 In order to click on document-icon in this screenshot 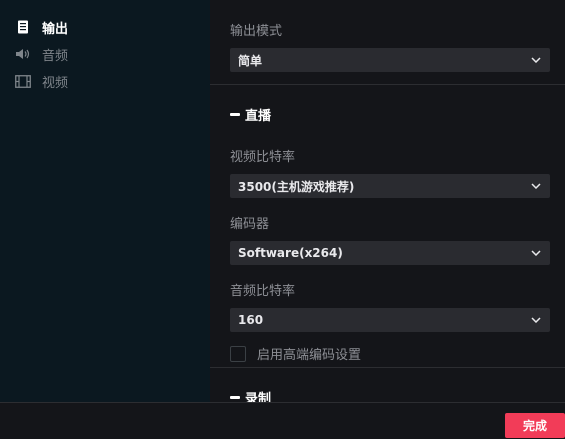, I will do `click(23, 27)`.